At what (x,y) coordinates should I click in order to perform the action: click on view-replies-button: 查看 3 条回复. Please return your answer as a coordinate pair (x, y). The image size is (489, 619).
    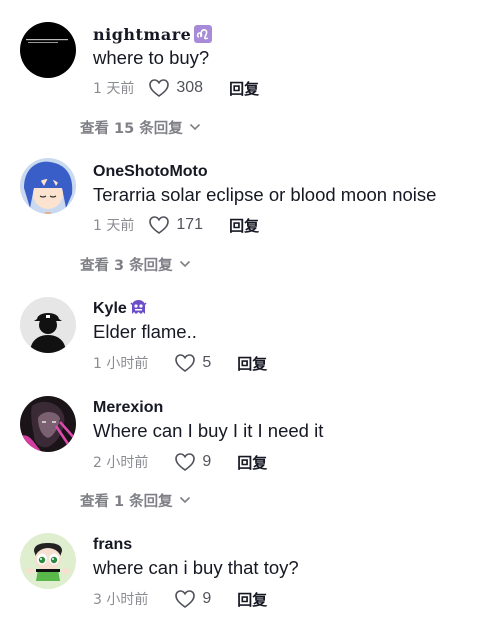
    Looking at the image, I should click on (135, 264).